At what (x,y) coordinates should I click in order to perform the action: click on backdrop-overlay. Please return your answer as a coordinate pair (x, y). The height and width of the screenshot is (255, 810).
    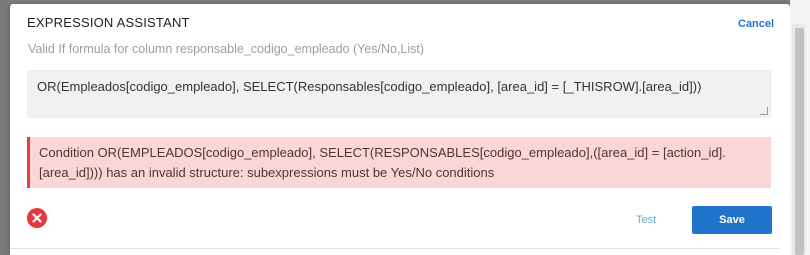
    Looking at the image, I should click on (5, 127).